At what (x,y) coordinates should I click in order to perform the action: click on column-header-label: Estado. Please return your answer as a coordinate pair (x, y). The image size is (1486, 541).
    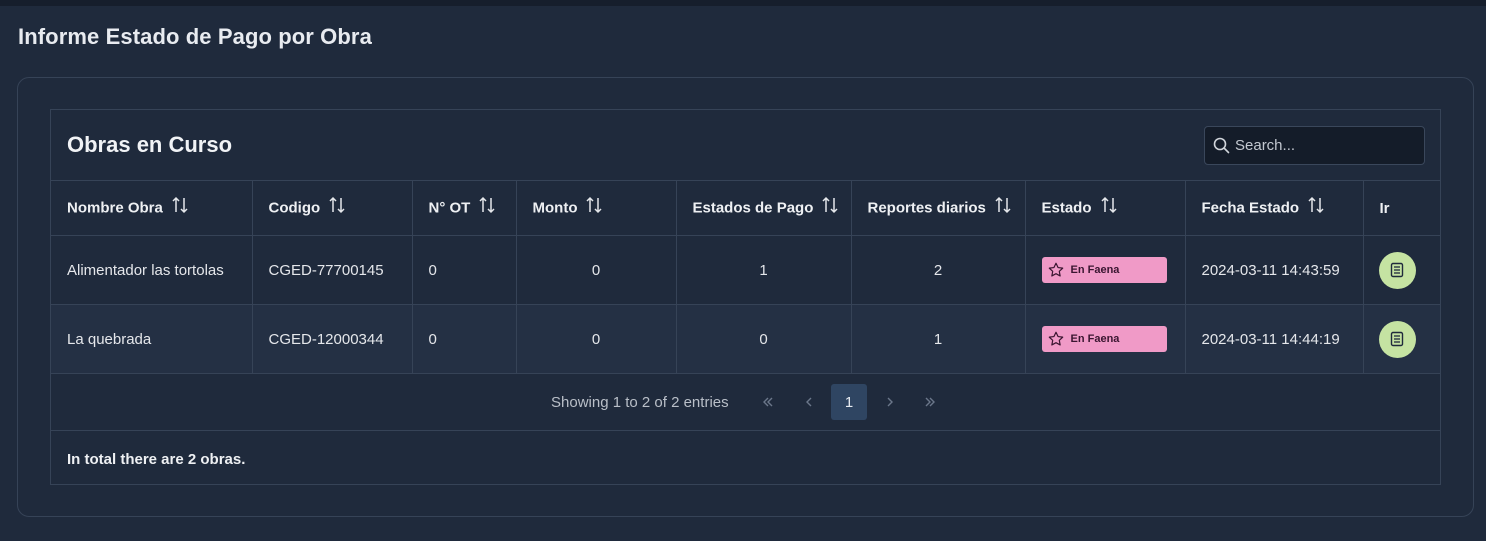
    Looking at the image, I should click on (1066, 207).